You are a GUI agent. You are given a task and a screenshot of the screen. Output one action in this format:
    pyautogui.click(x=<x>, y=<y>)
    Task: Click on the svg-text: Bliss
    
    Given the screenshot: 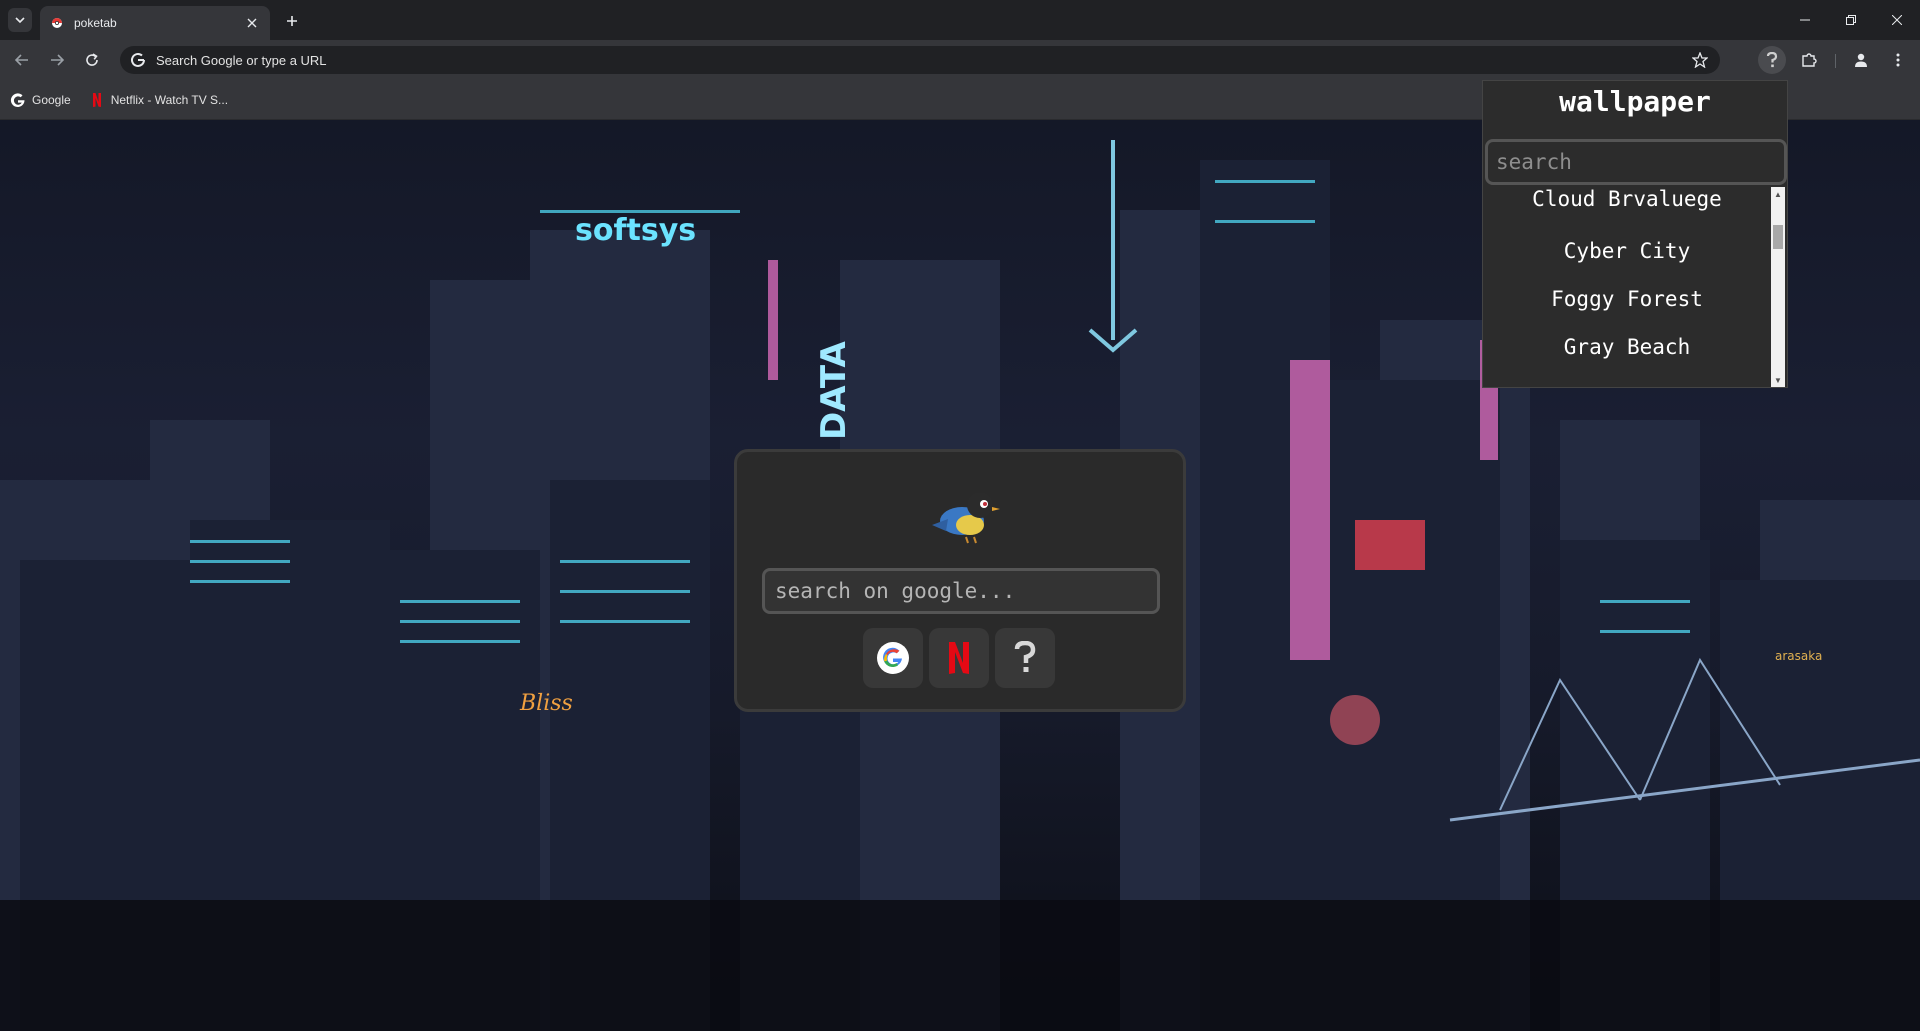 What is the action you would take?
    pyautogui.click(x=546, y=703)
    